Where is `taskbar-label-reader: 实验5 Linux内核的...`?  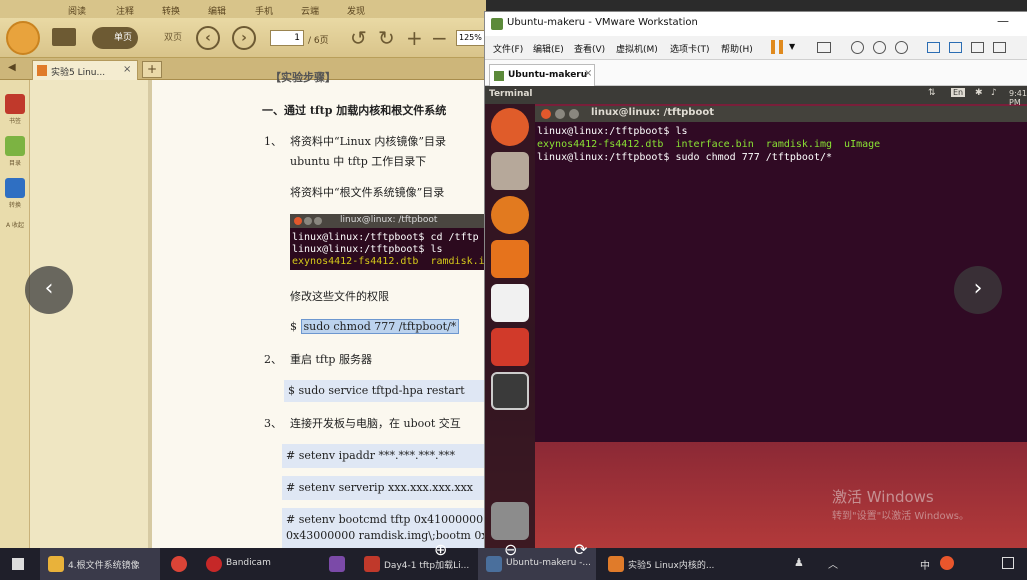
taskbar-label-reader: 实验5 Linux内核的... is located at coordinates (671, 566).